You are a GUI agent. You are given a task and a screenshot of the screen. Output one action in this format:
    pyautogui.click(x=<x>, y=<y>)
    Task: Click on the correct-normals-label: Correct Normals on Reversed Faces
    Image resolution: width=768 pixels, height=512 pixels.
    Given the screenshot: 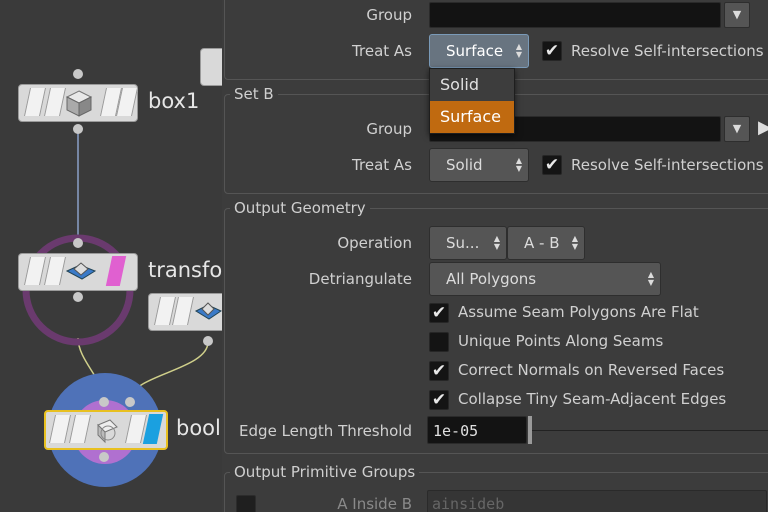 What is the action you would take?
    pyautogui.click(x=591, y=370)
    